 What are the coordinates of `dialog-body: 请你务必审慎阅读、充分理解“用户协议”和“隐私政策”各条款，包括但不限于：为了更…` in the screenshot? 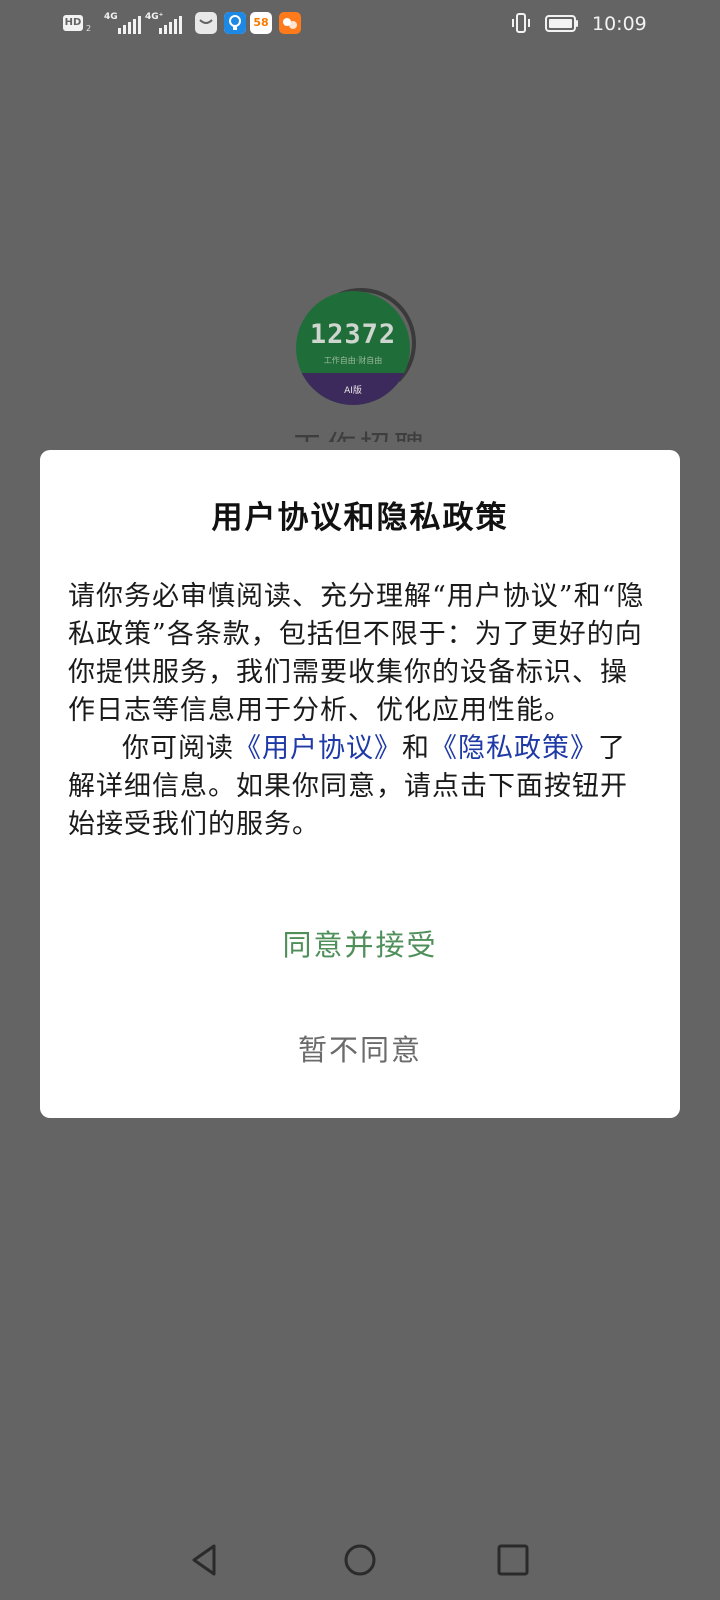 It's located at (360, 711).